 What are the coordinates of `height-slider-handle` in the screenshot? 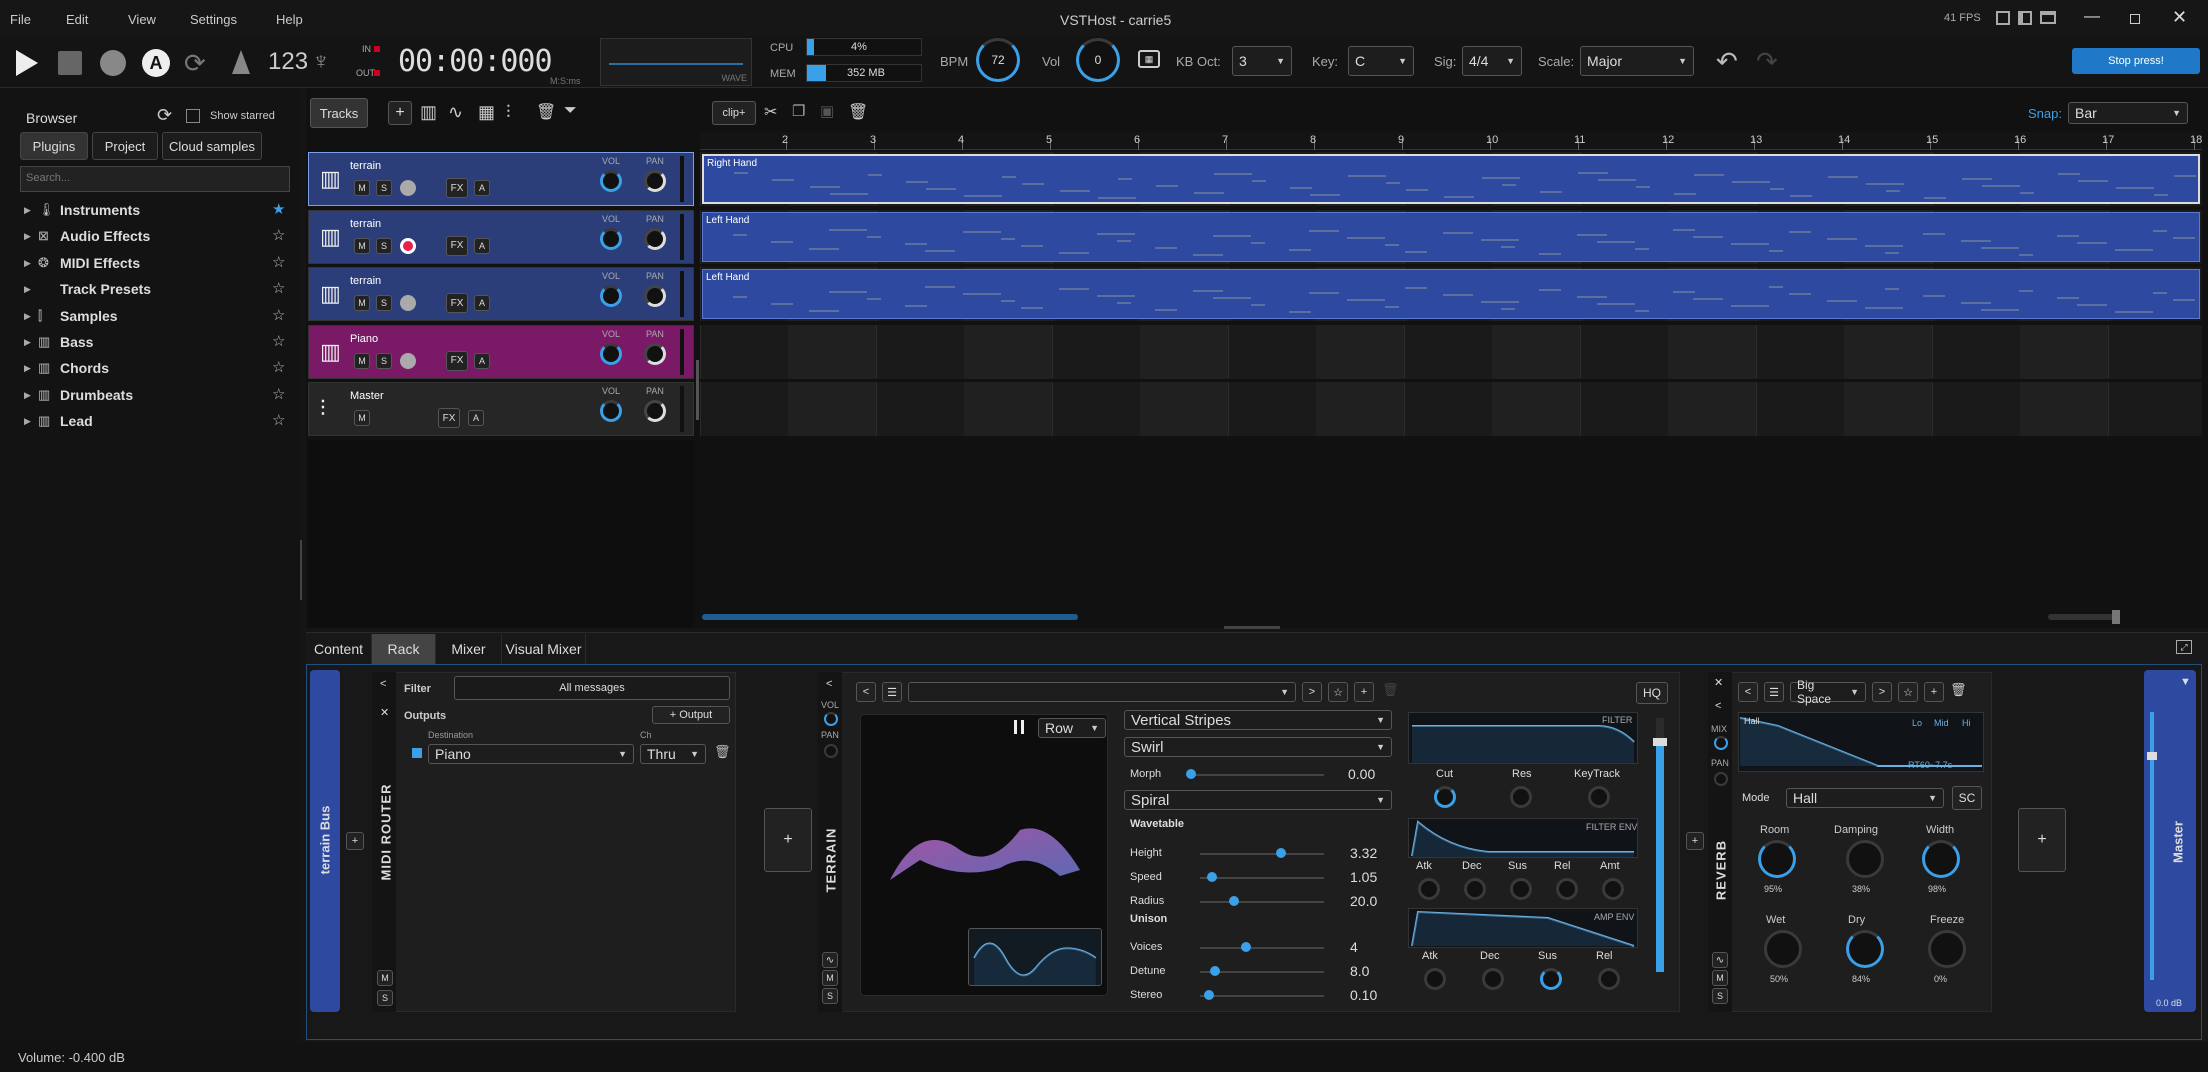 It's located at (1281, 853).